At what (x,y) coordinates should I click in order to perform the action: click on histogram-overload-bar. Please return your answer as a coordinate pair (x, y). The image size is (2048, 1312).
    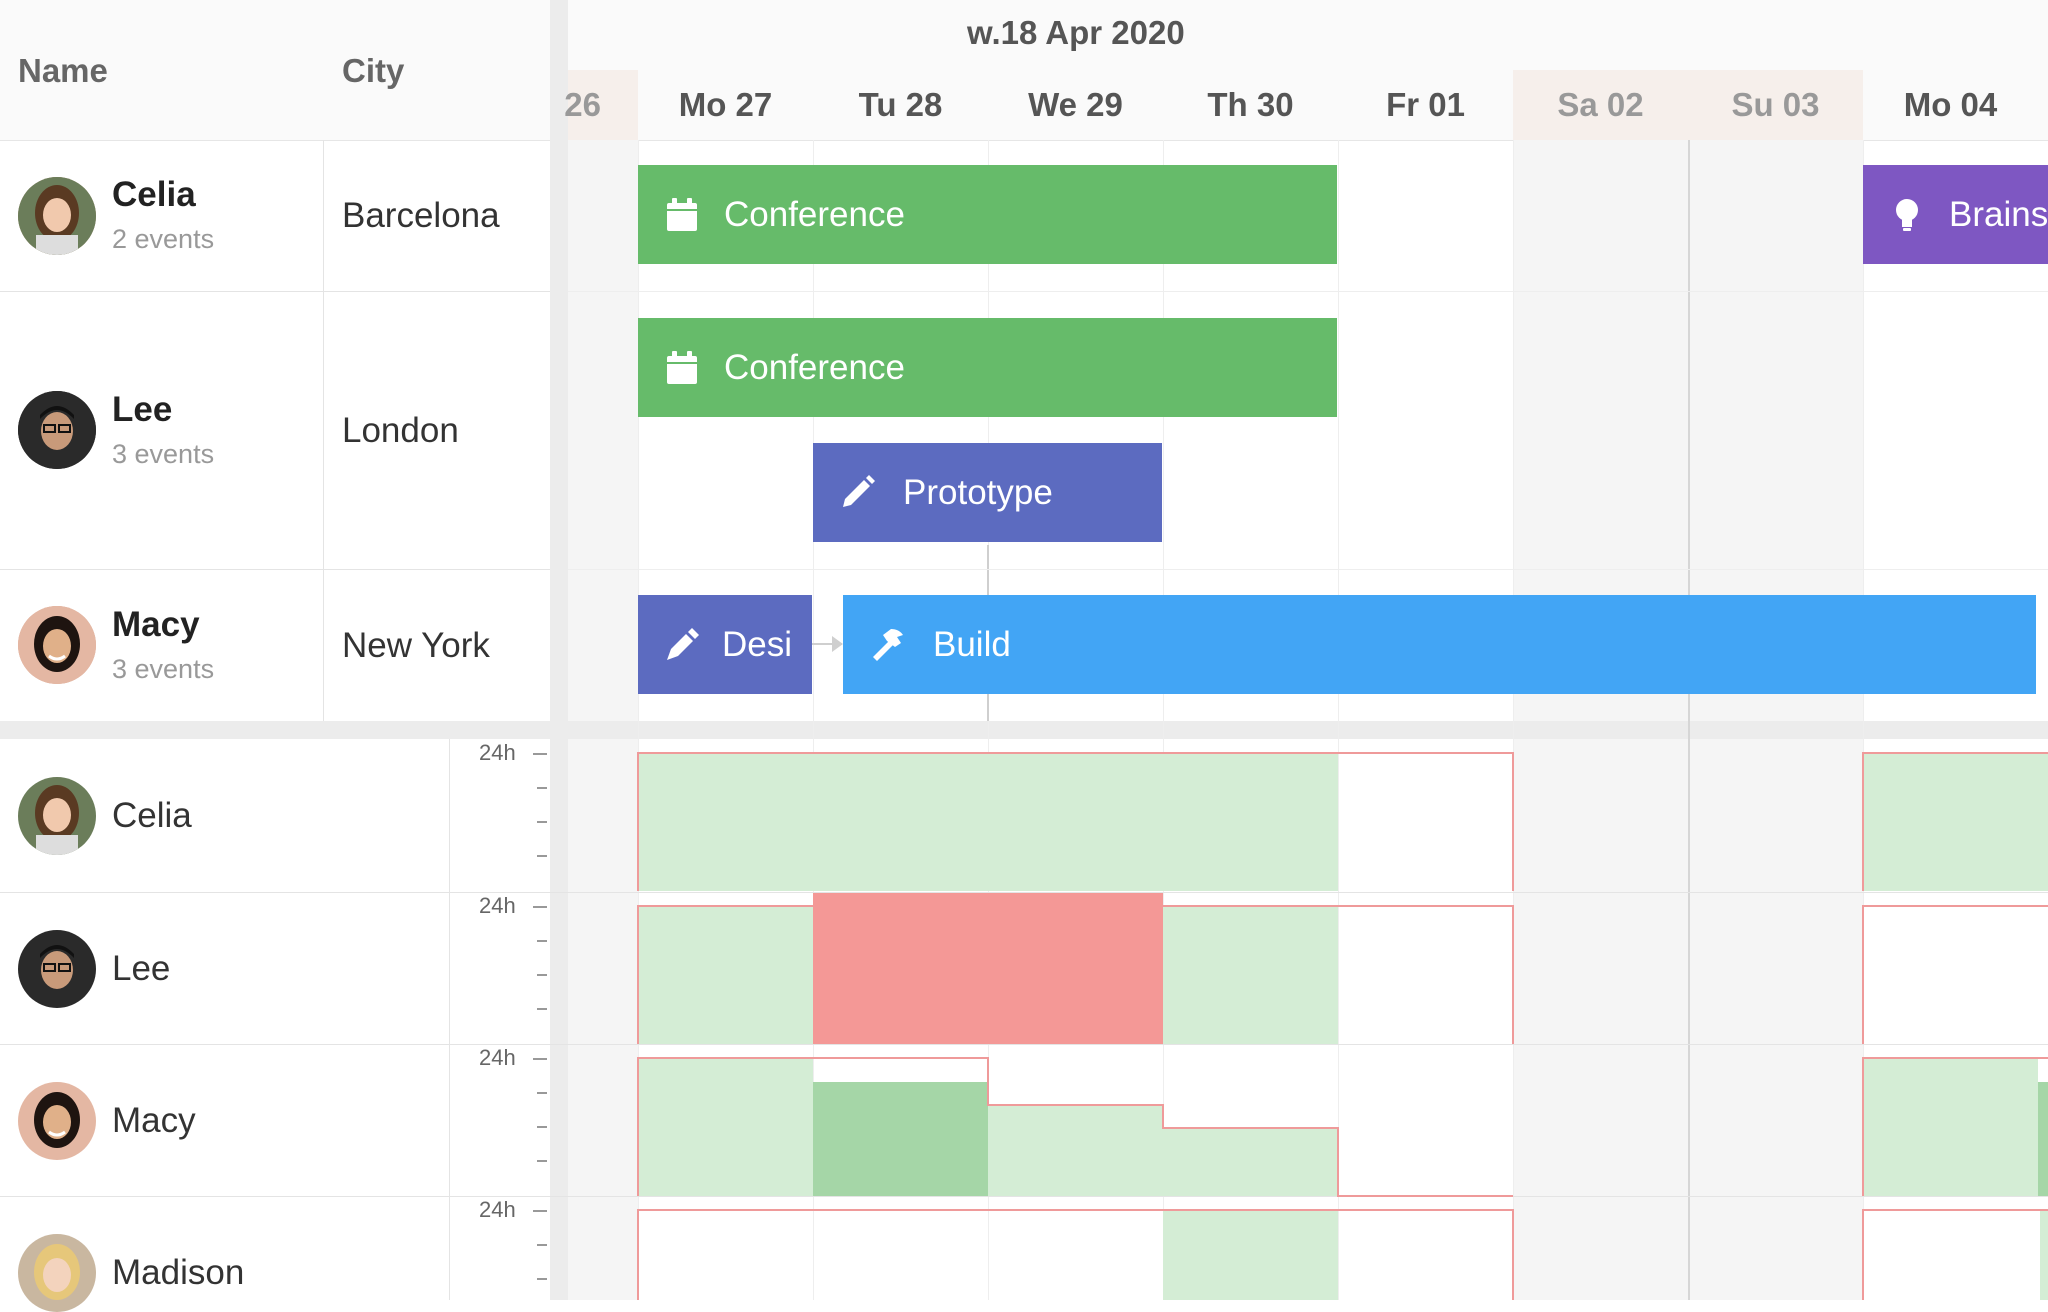
    Looking at the image, I should click on (988, 968).